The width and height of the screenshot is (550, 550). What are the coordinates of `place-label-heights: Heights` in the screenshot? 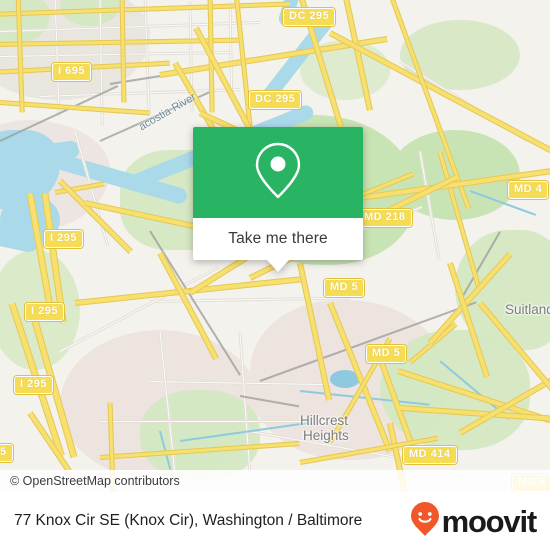 It's located at (326, 435).